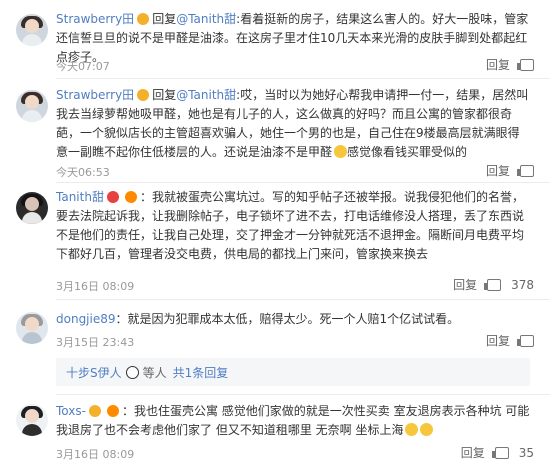 The height and width of the screenshot is (464, 550). What do you see at coordinates (201, 372) in the screenshot?
I see `sub-reply-link: 共1条回复` at bounding box center [201, 372].